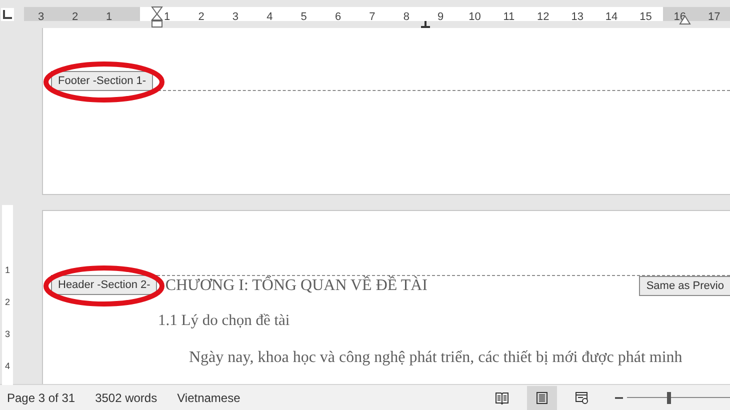  I want to click on chapter-heading: CHƯƠNG I: TỔNG QUAN VỀ ĐỀ TÀI, so click(296, 286).